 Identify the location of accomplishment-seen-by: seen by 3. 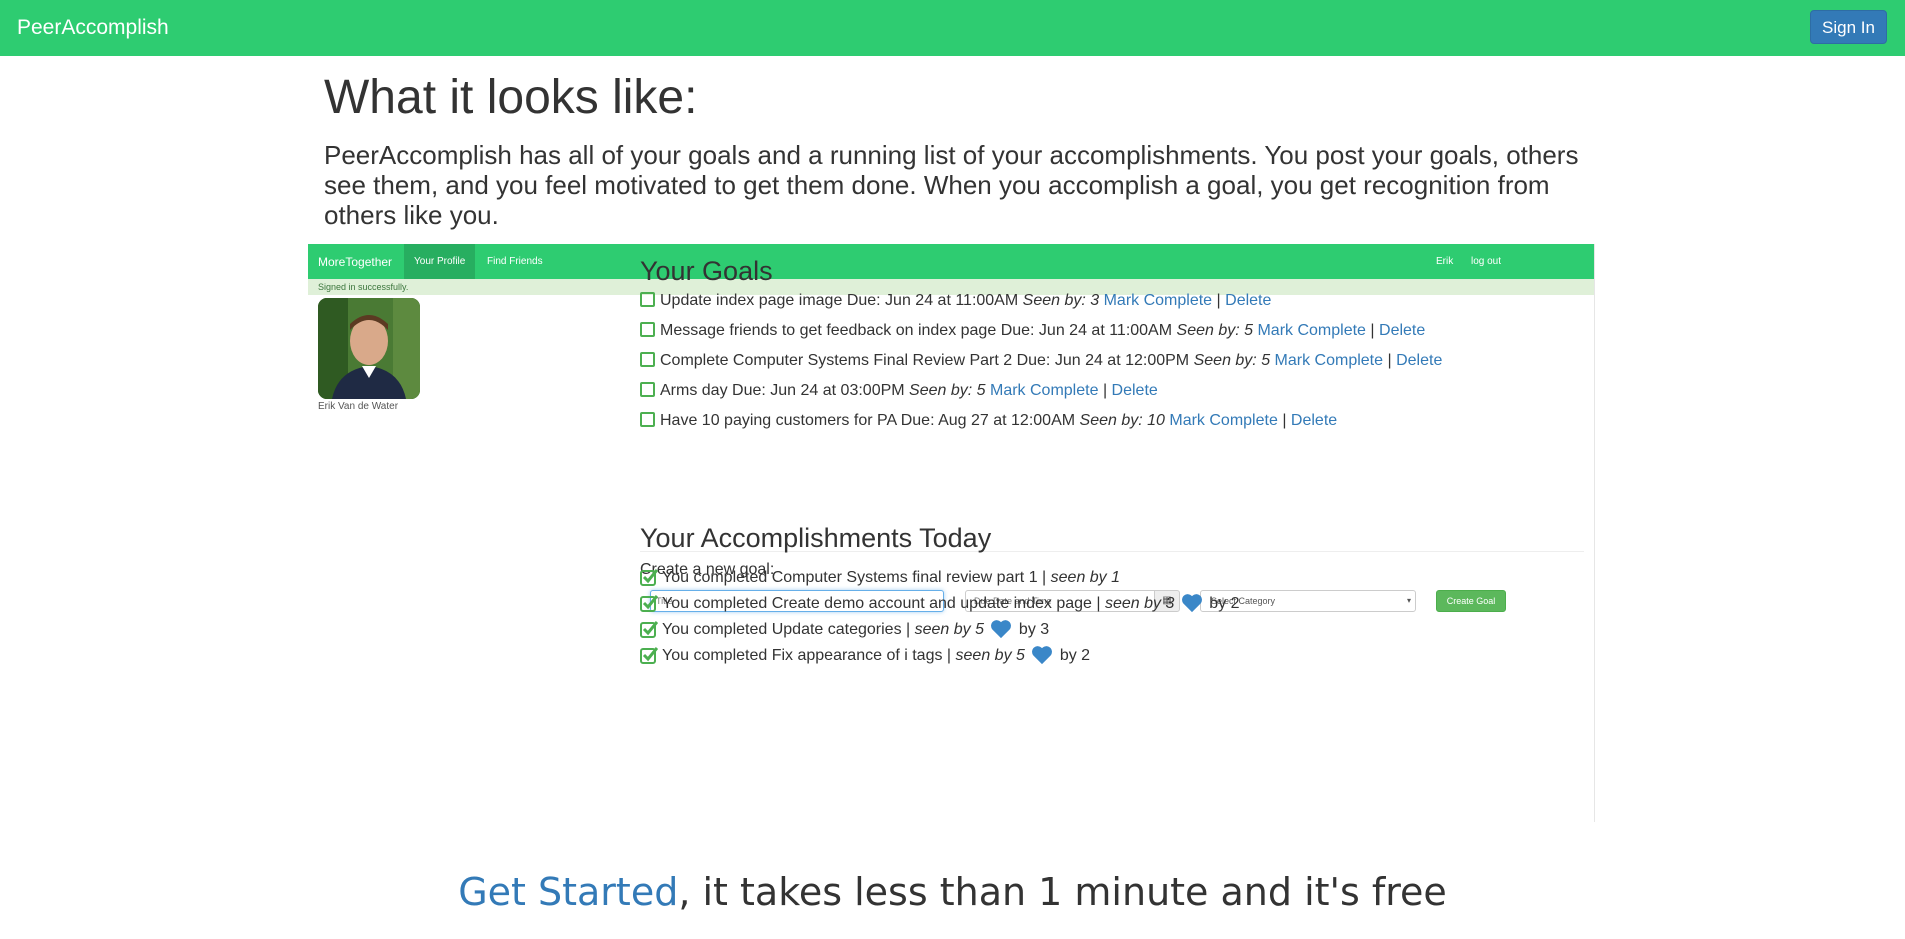
(1140, 603).